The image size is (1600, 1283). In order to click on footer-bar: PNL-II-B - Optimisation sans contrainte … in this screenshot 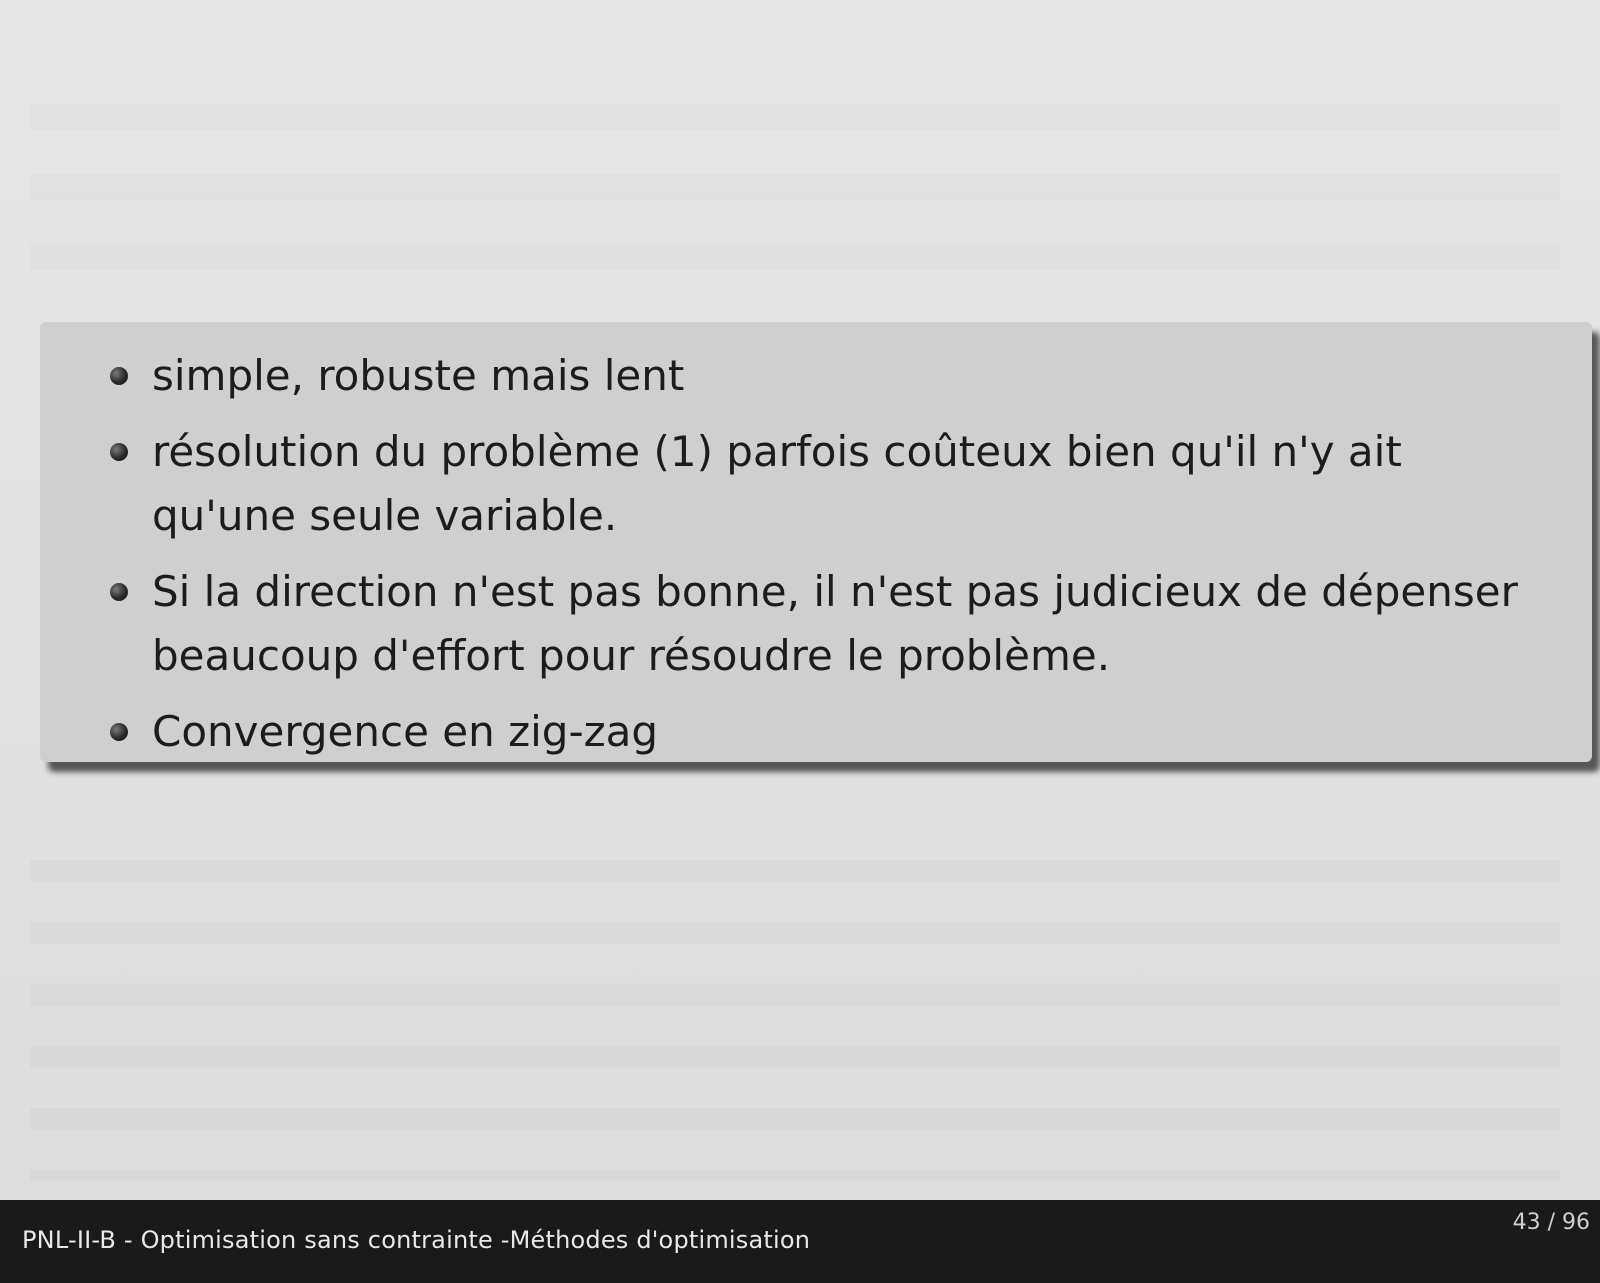, I will do `click(800, 1241)`.